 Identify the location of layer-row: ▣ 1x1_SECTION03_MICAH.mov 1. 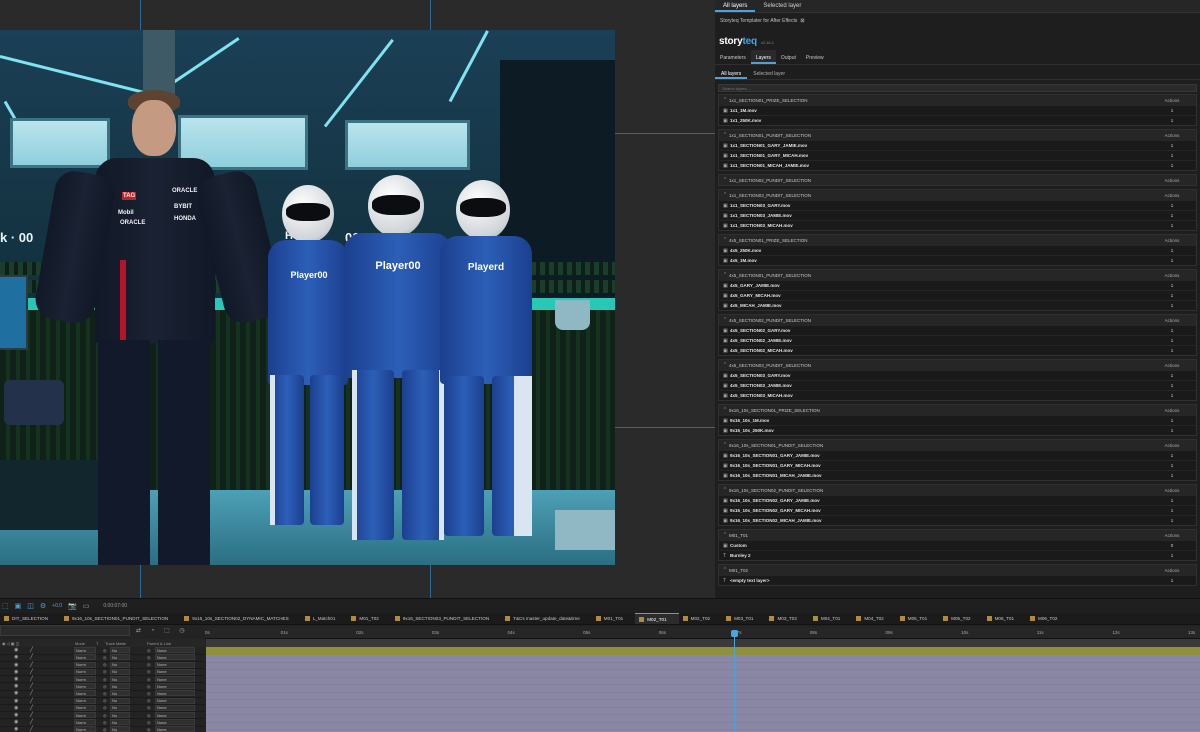
(957, 225).